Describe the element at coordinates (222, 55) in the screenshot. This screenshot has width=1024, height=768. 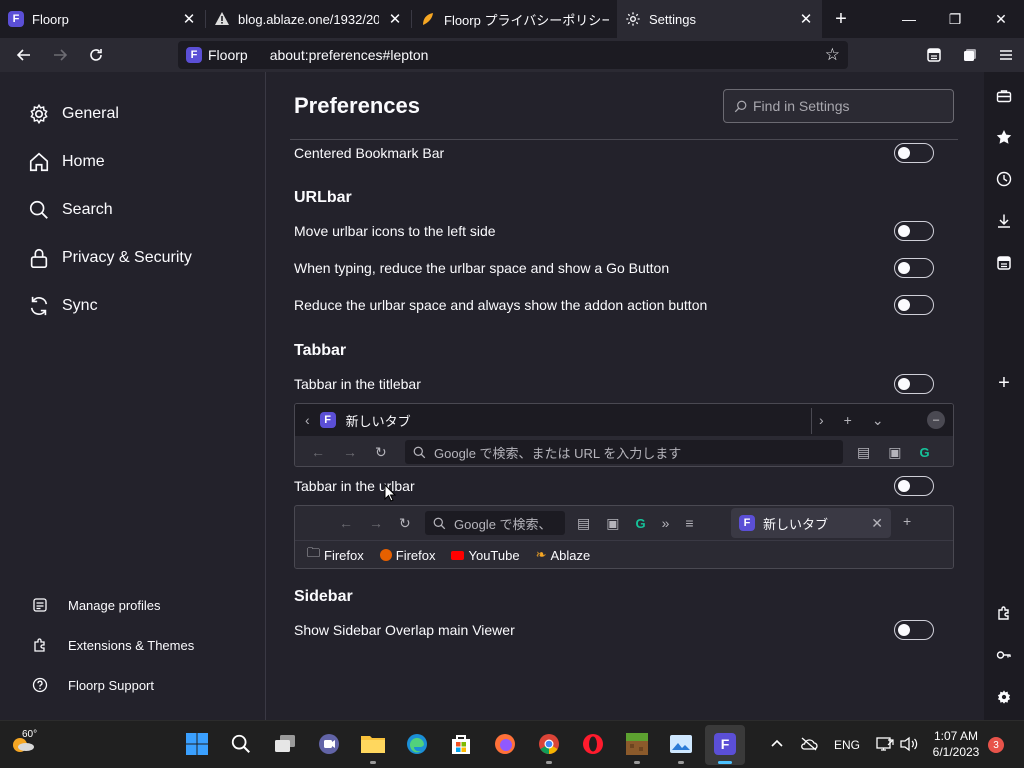
I see `identity-box: F Floorp` at that location.